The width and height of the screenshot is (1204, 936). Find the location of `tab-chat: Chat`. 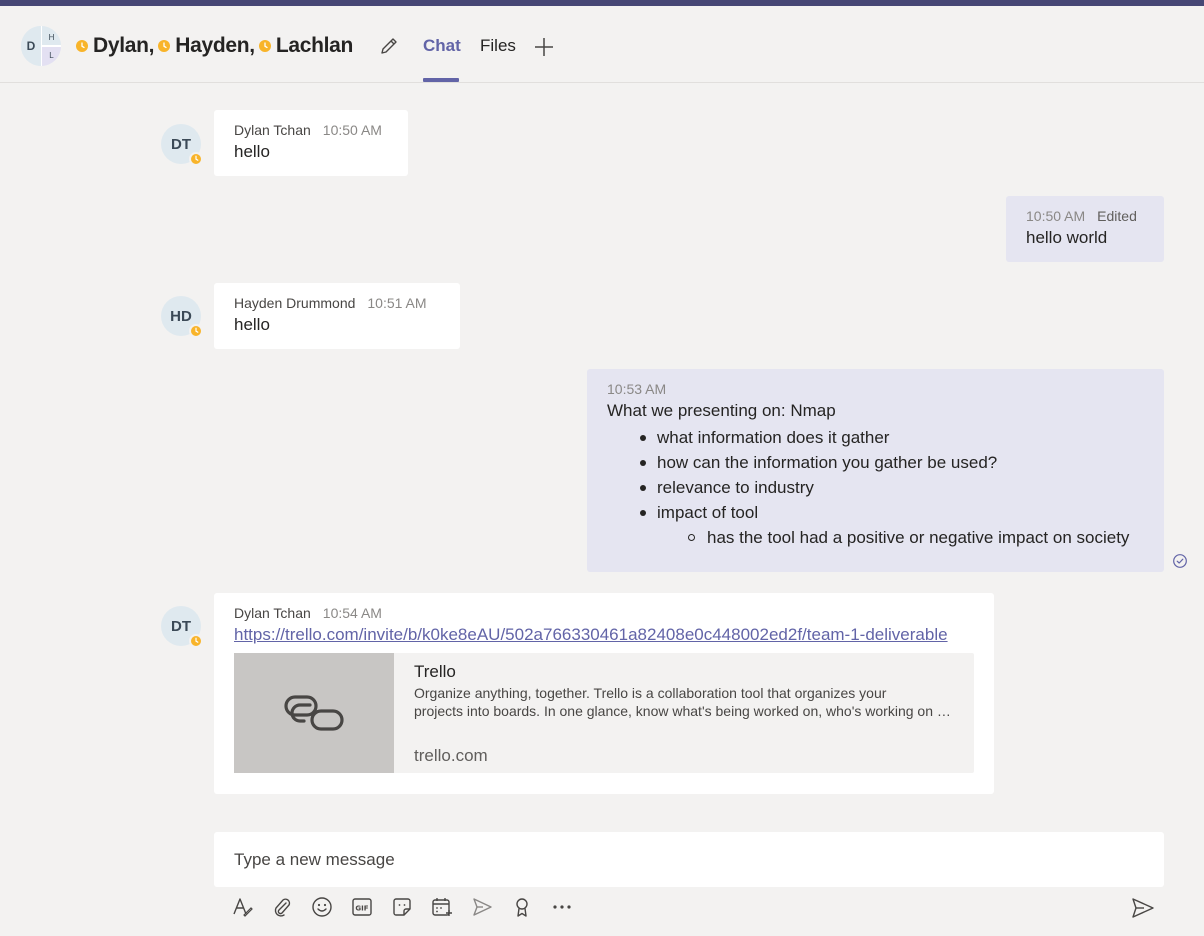

tab-chat: Chat is located at coordinates (442, 59).